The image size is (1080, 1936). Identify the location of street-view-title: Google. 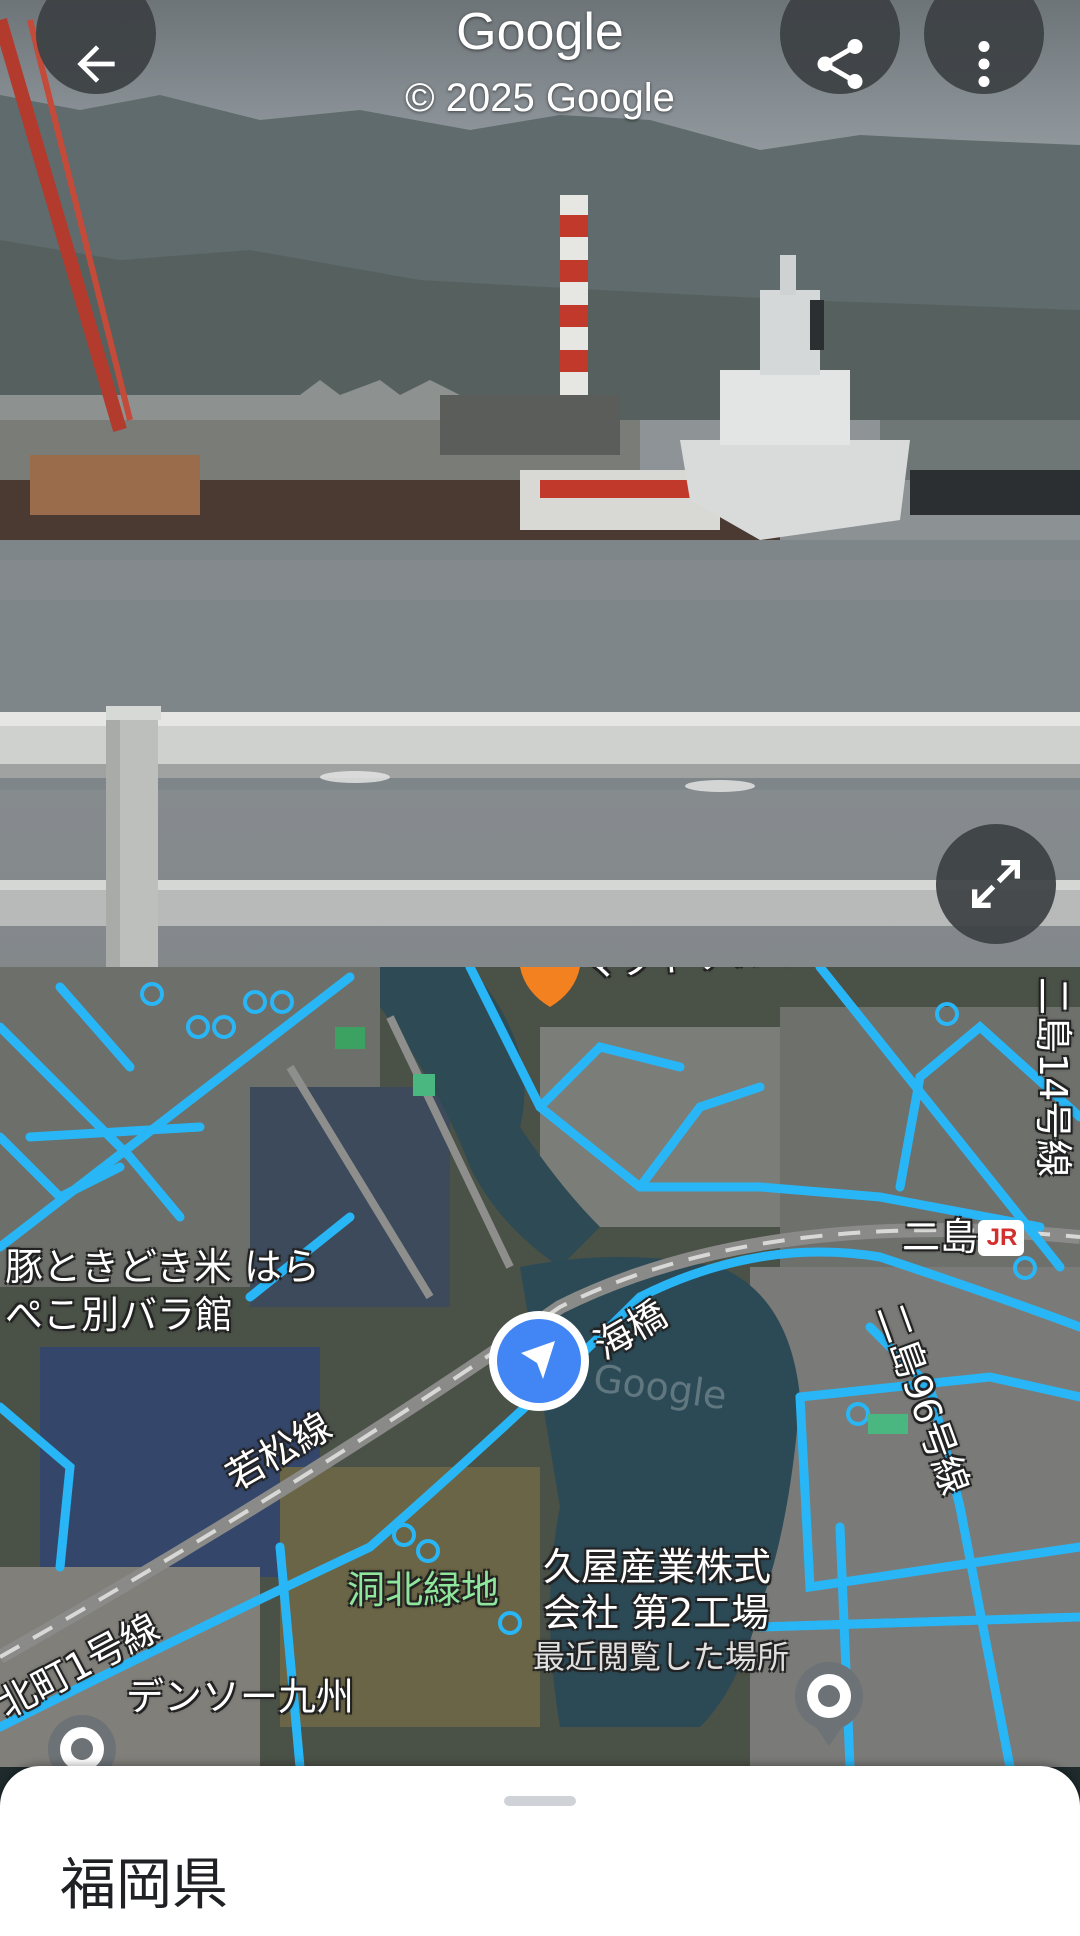
(540, 32).